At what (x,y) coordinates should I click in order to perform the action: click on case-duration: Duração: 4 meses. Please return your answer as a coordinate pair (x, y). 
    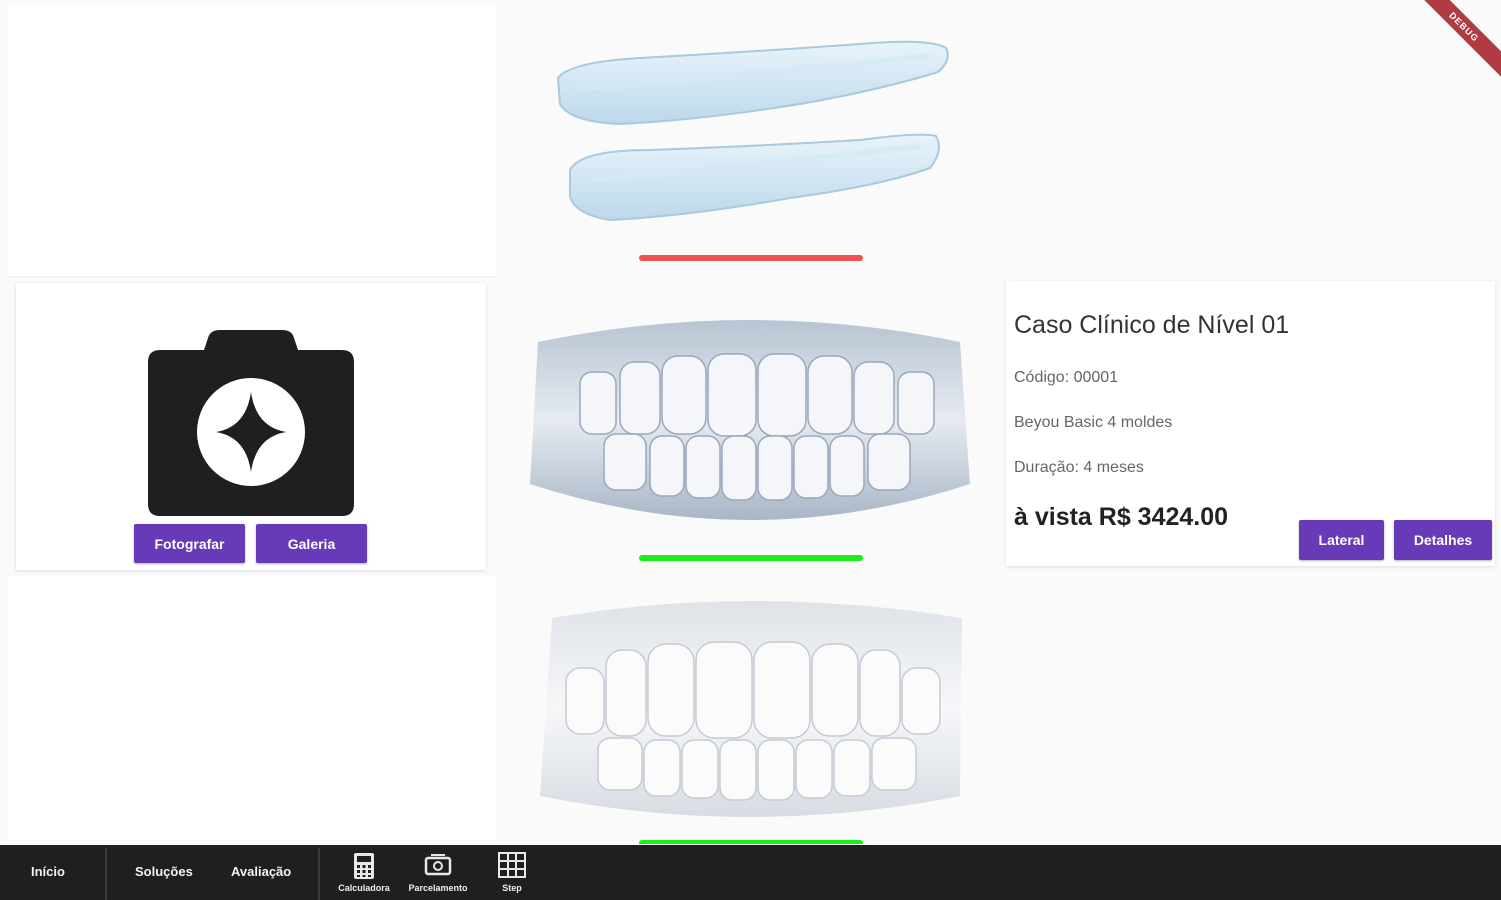
    Looking at the image, I should click on (1079, 467).